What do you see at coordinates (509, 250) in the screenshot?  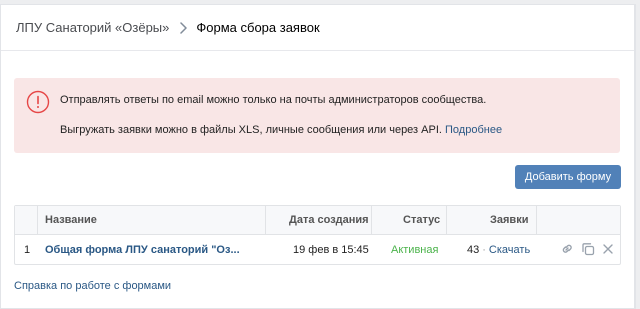 I see `download-link: Скачать` at bounding box center [509, 250].